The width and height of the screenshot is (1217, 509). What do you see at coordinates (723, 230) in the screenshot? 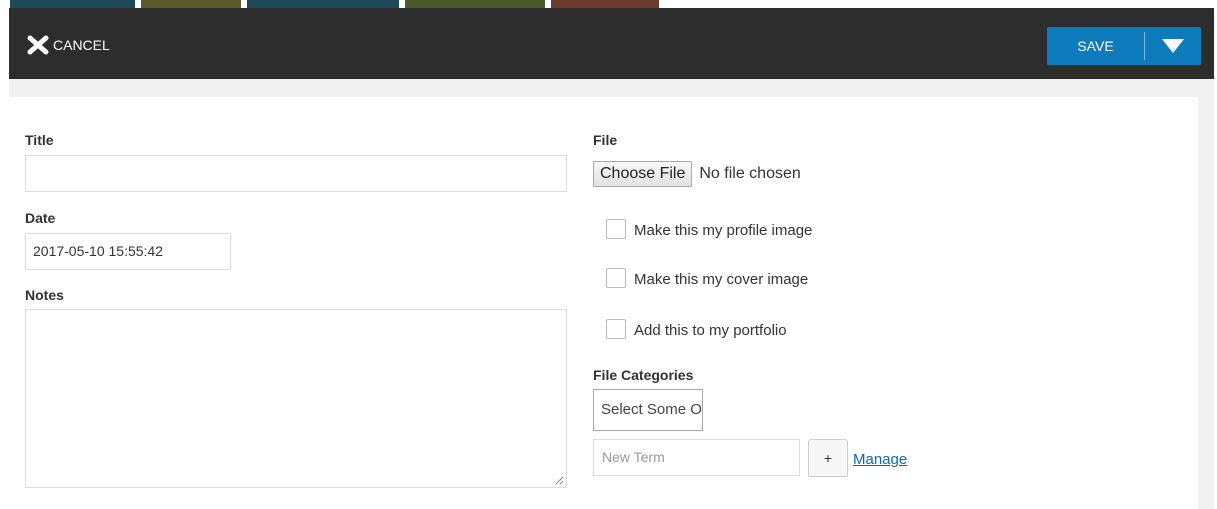
I see `checkbox-label: Make this my profile image` at bounding box center [723, 230].